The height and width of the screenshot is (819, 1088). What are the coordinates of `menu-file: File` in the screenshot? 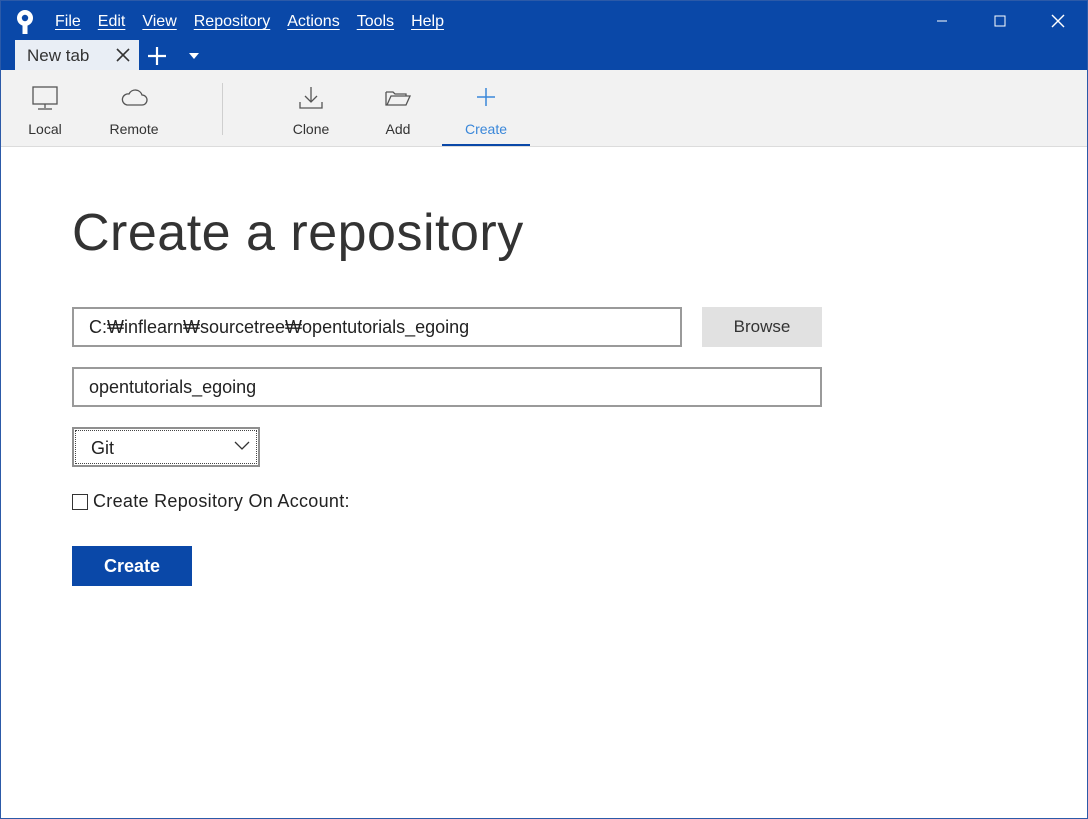 It's located at (68, 22).